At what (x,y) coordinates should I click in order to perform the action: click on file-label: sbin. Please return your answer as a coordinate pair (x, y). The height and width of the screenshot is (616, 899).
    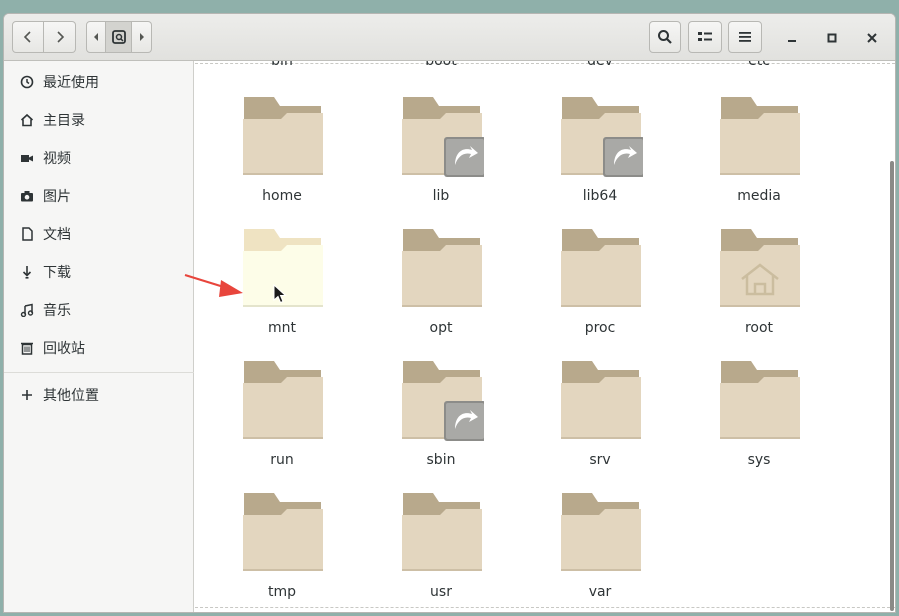
    Looking at the image, I should click on (441, 460).